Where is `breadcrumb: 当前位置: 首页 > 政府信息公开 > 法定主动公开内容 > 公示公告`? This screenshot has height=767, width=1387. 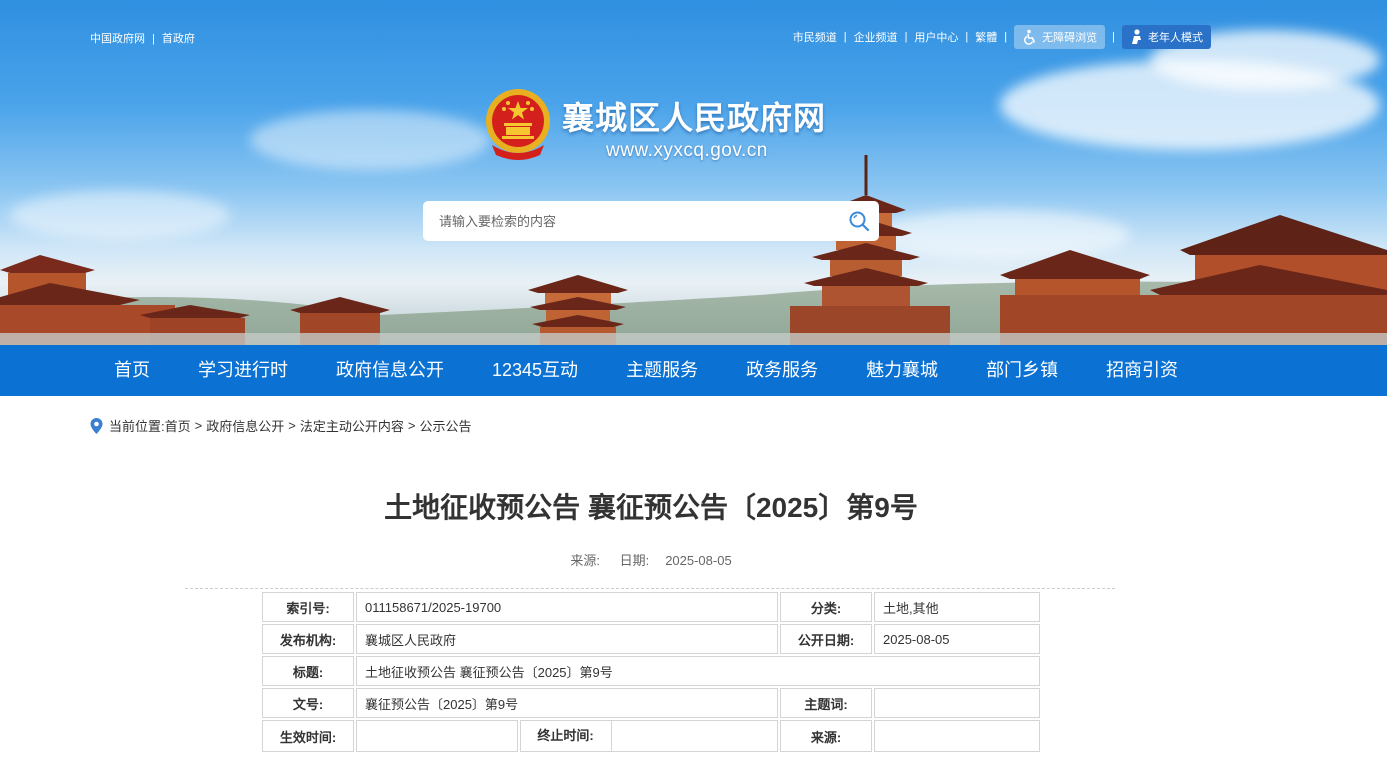 breadcrumb: 当前位置: 首页 > 政府信息公开 > 法定主动公开内容 > 公示公告 is located at coordinates (280, 425).